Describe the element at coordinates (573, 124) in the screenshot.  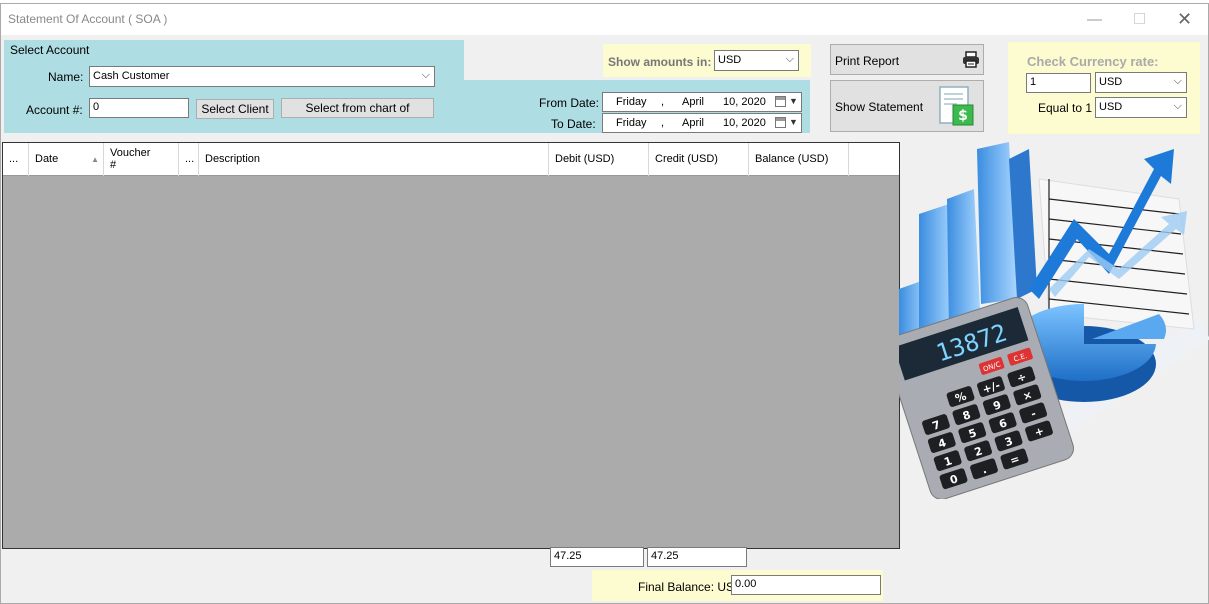
I see `to-date-label: To Date:` at that location.